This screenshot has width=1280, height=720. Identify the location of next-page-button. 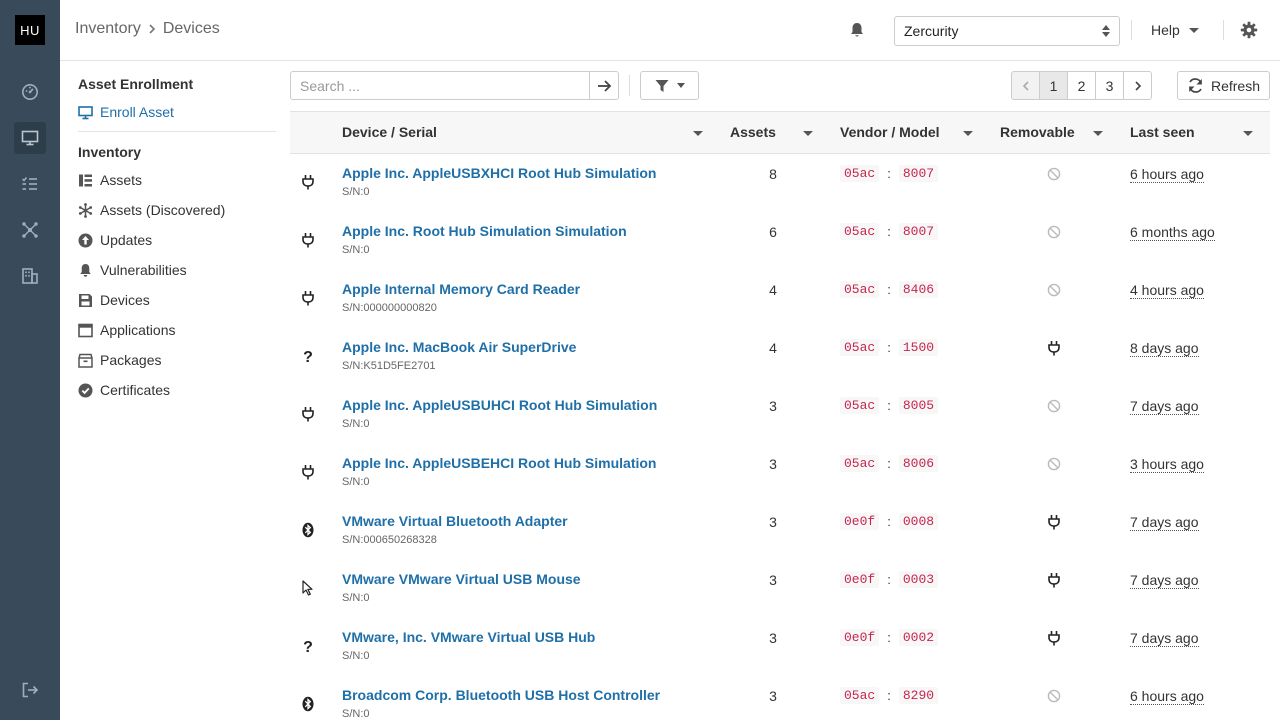
(1137, 85).